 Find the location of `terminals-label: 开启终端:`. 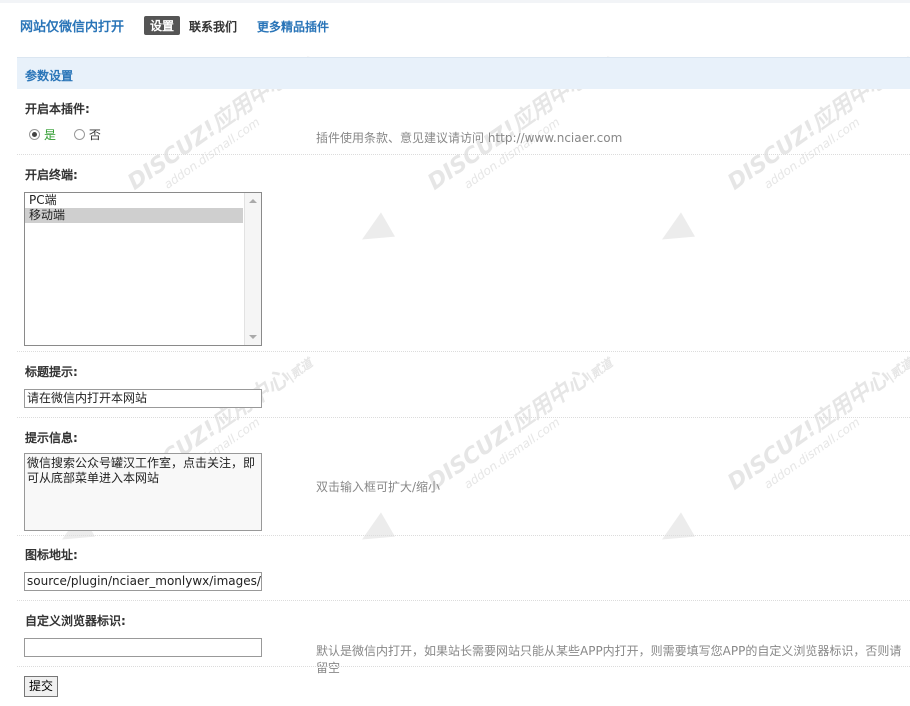

terminals-label: 开启终端: is located at coordinates (51, 175).